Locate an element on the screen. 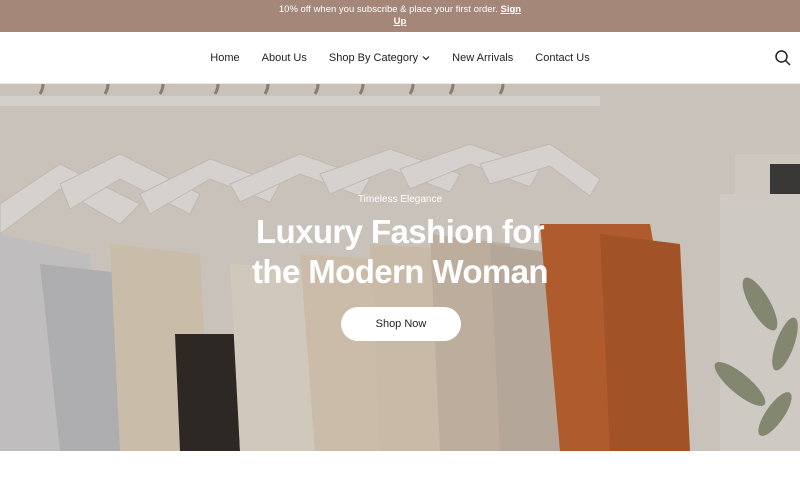  hero-headline-line2: the Modern Woman is located at coordinates (400, 271).